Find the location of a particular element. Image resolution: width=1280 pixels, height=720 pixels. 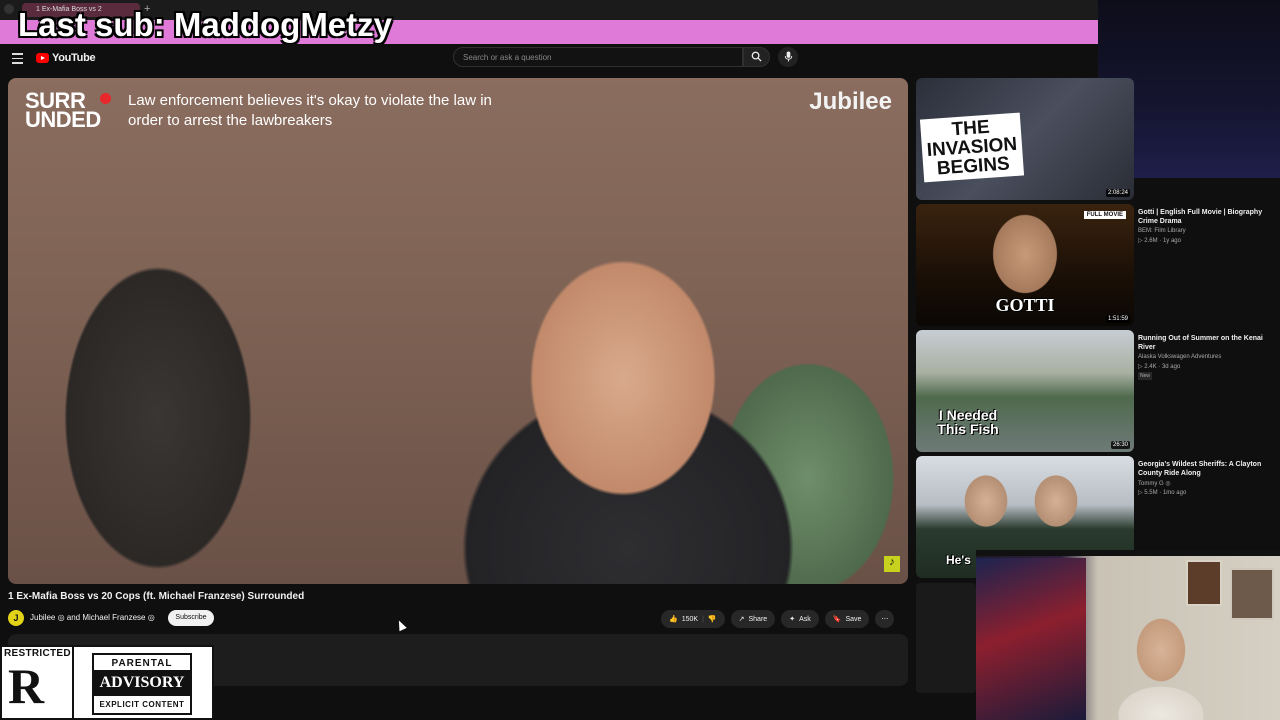

thumbnail-text: THE INVASION BEGINS is located at coordinates (972, 147).